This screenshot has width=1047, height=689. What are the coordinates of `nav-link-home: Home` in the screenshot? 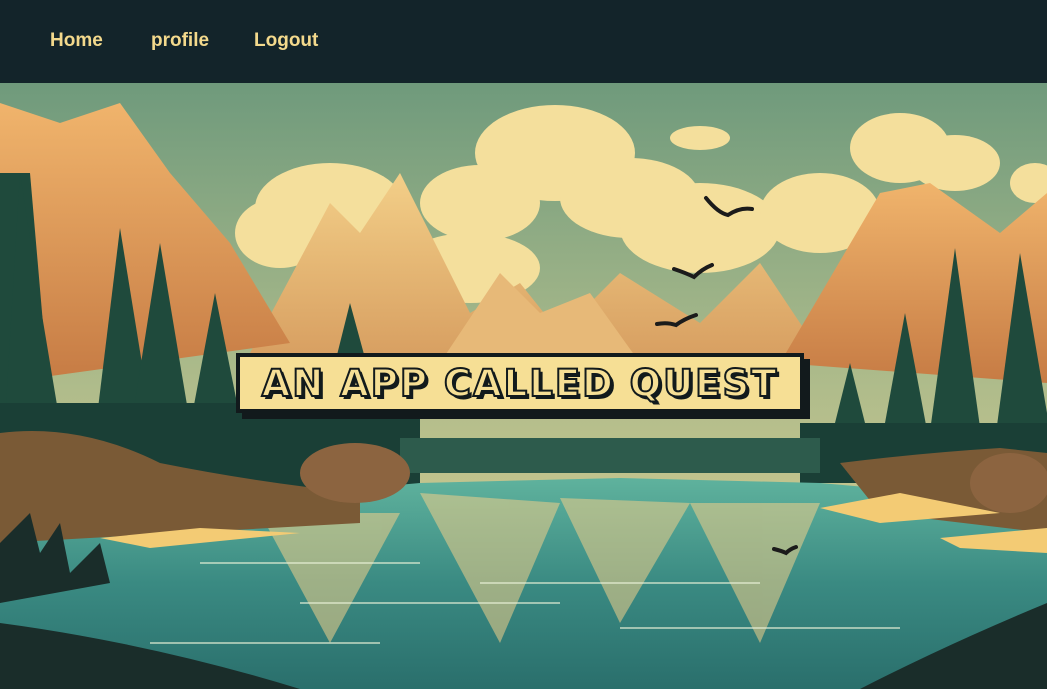 It's located at (76, 41).